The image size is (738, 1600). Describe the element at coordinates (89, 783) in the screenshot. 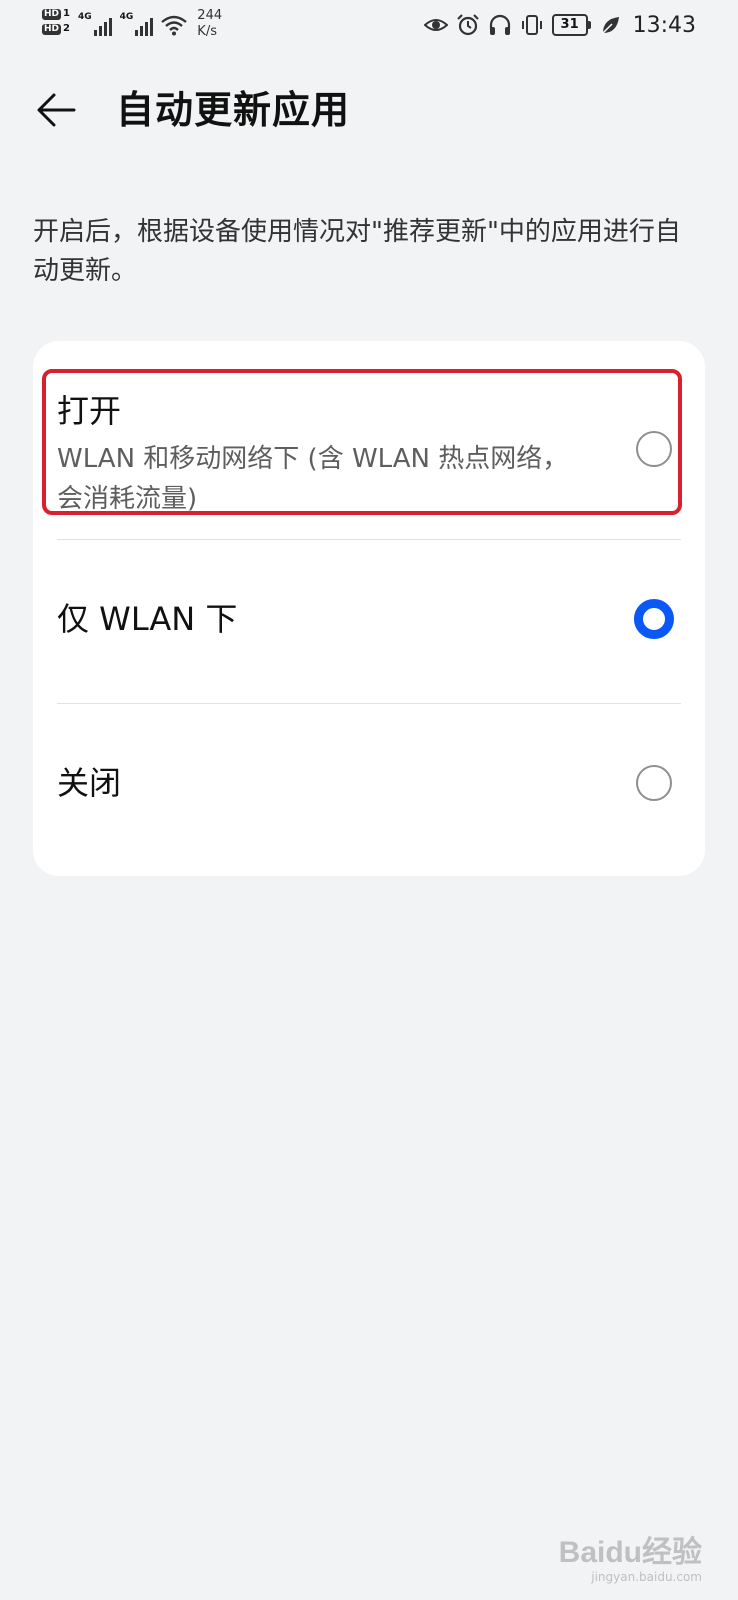

I see `option-label: 关闭` at that location.